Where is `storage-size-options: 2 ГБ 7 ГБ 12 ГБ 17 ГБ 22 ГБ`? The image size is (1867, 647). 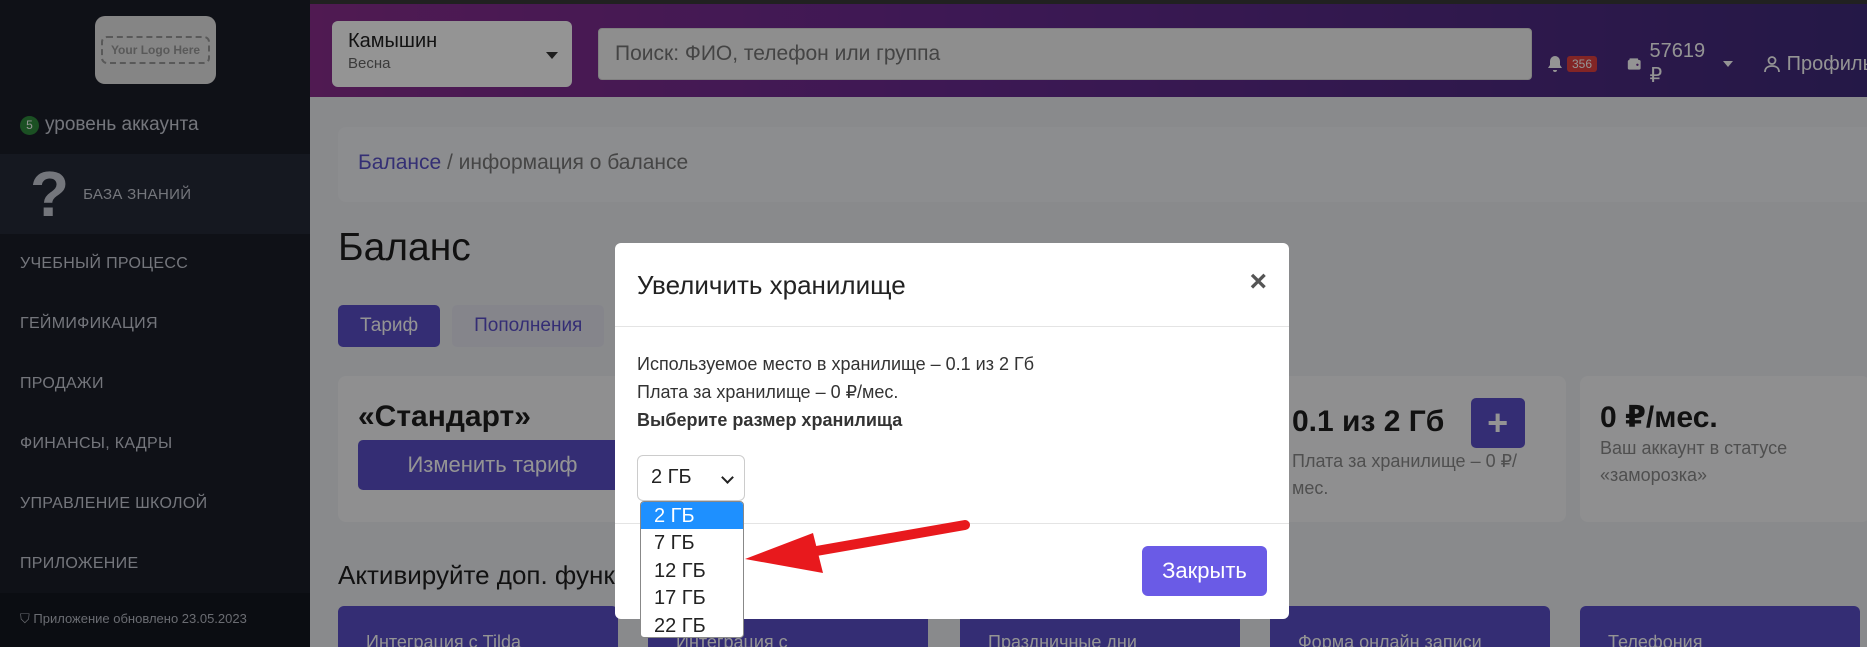 storage-size-options: 2 ГБ 7 ГБ 12 ГБ 17 ГБ 22 ГБ is located at coordinates (692, 569).